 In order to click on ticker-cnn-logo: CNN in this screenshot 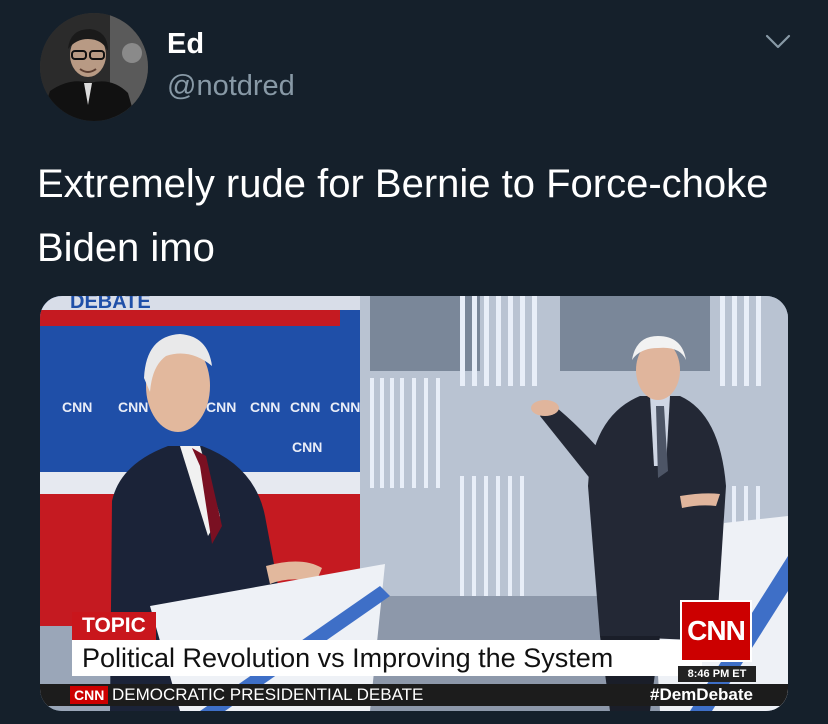, I will do `click(89, 695)`.